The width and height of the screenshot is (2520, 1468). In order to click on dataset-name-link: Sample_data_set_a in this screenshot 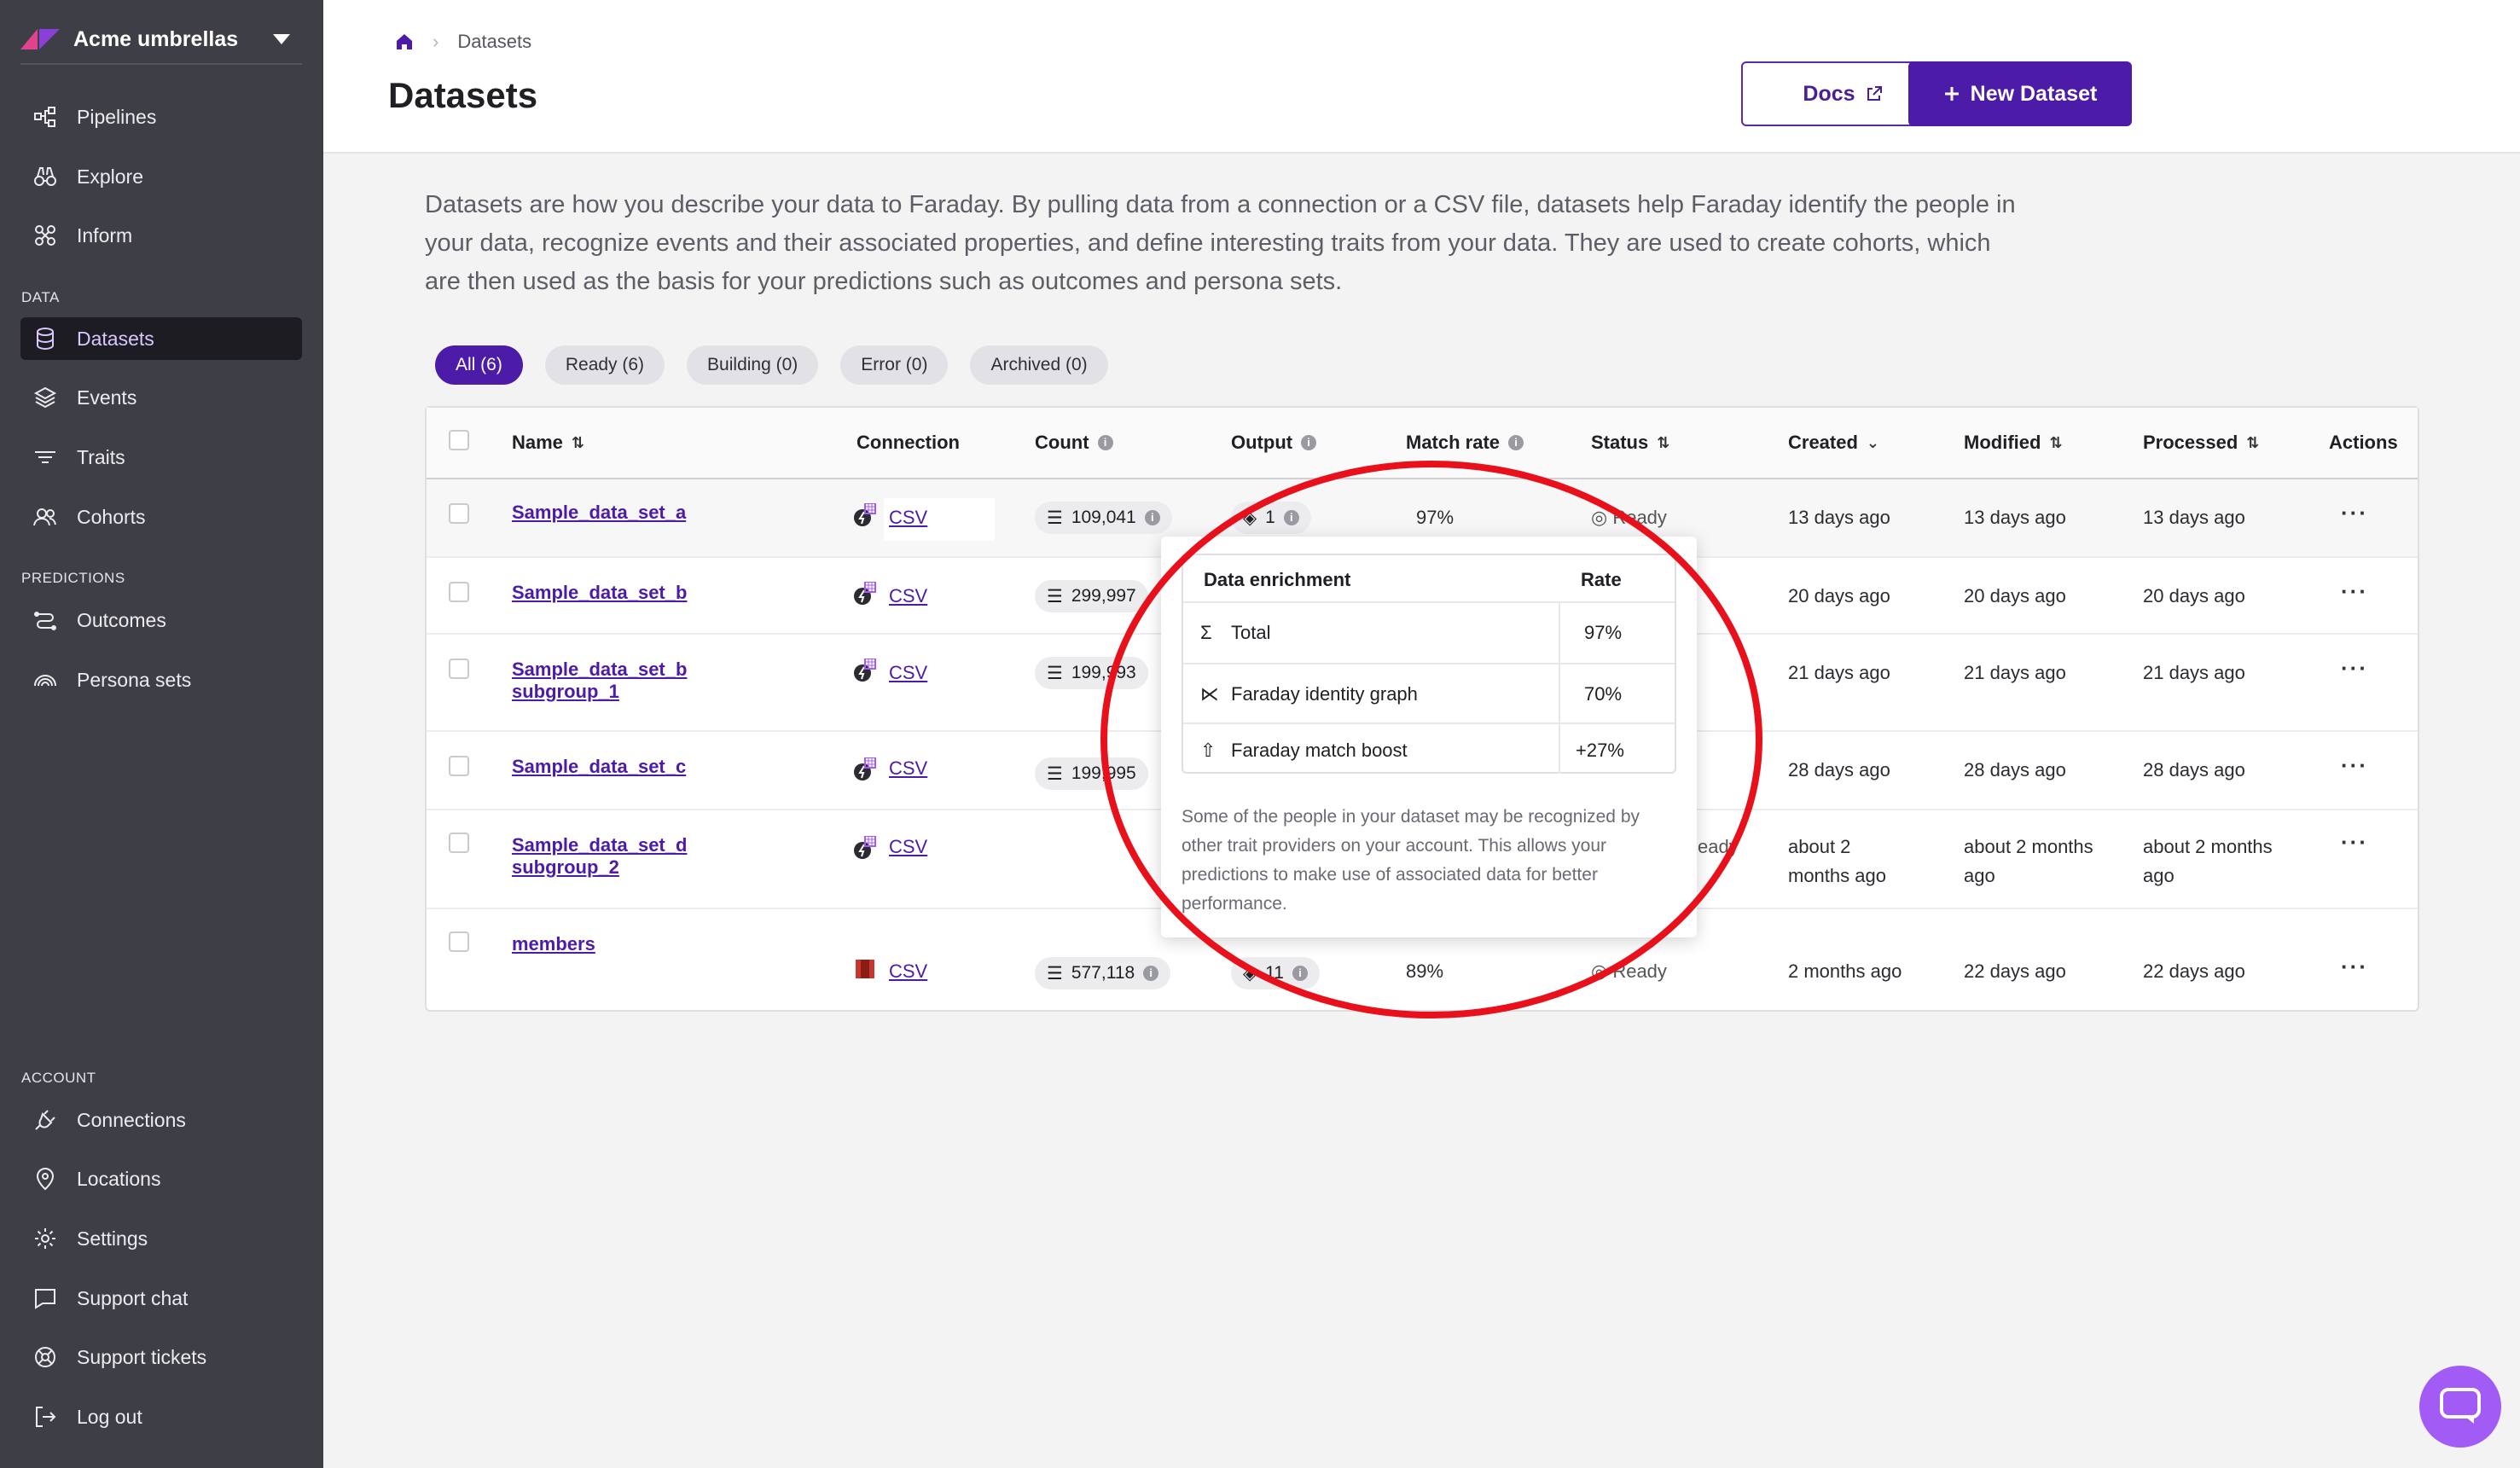, I will do `click(599, 512)`.